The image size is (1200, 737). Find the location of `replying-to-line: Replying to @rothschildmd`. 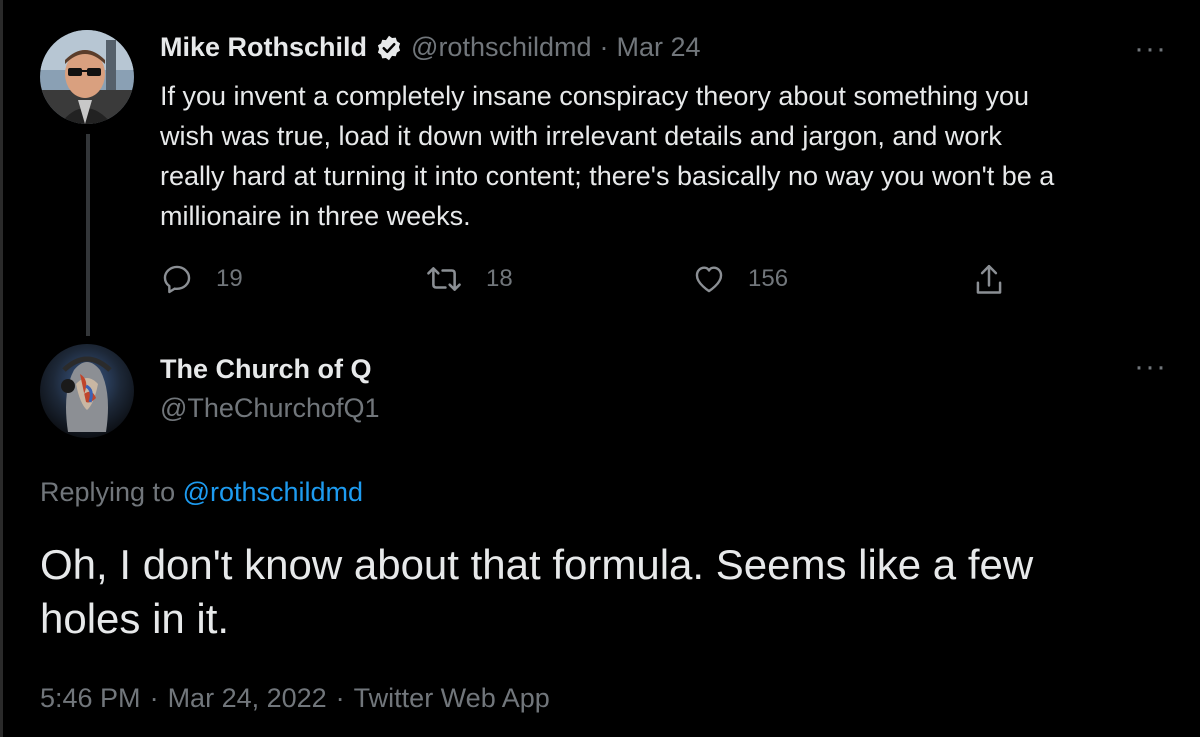

replying-to-line: Replying to @rothschildmd is located at coordinates (201, 492).